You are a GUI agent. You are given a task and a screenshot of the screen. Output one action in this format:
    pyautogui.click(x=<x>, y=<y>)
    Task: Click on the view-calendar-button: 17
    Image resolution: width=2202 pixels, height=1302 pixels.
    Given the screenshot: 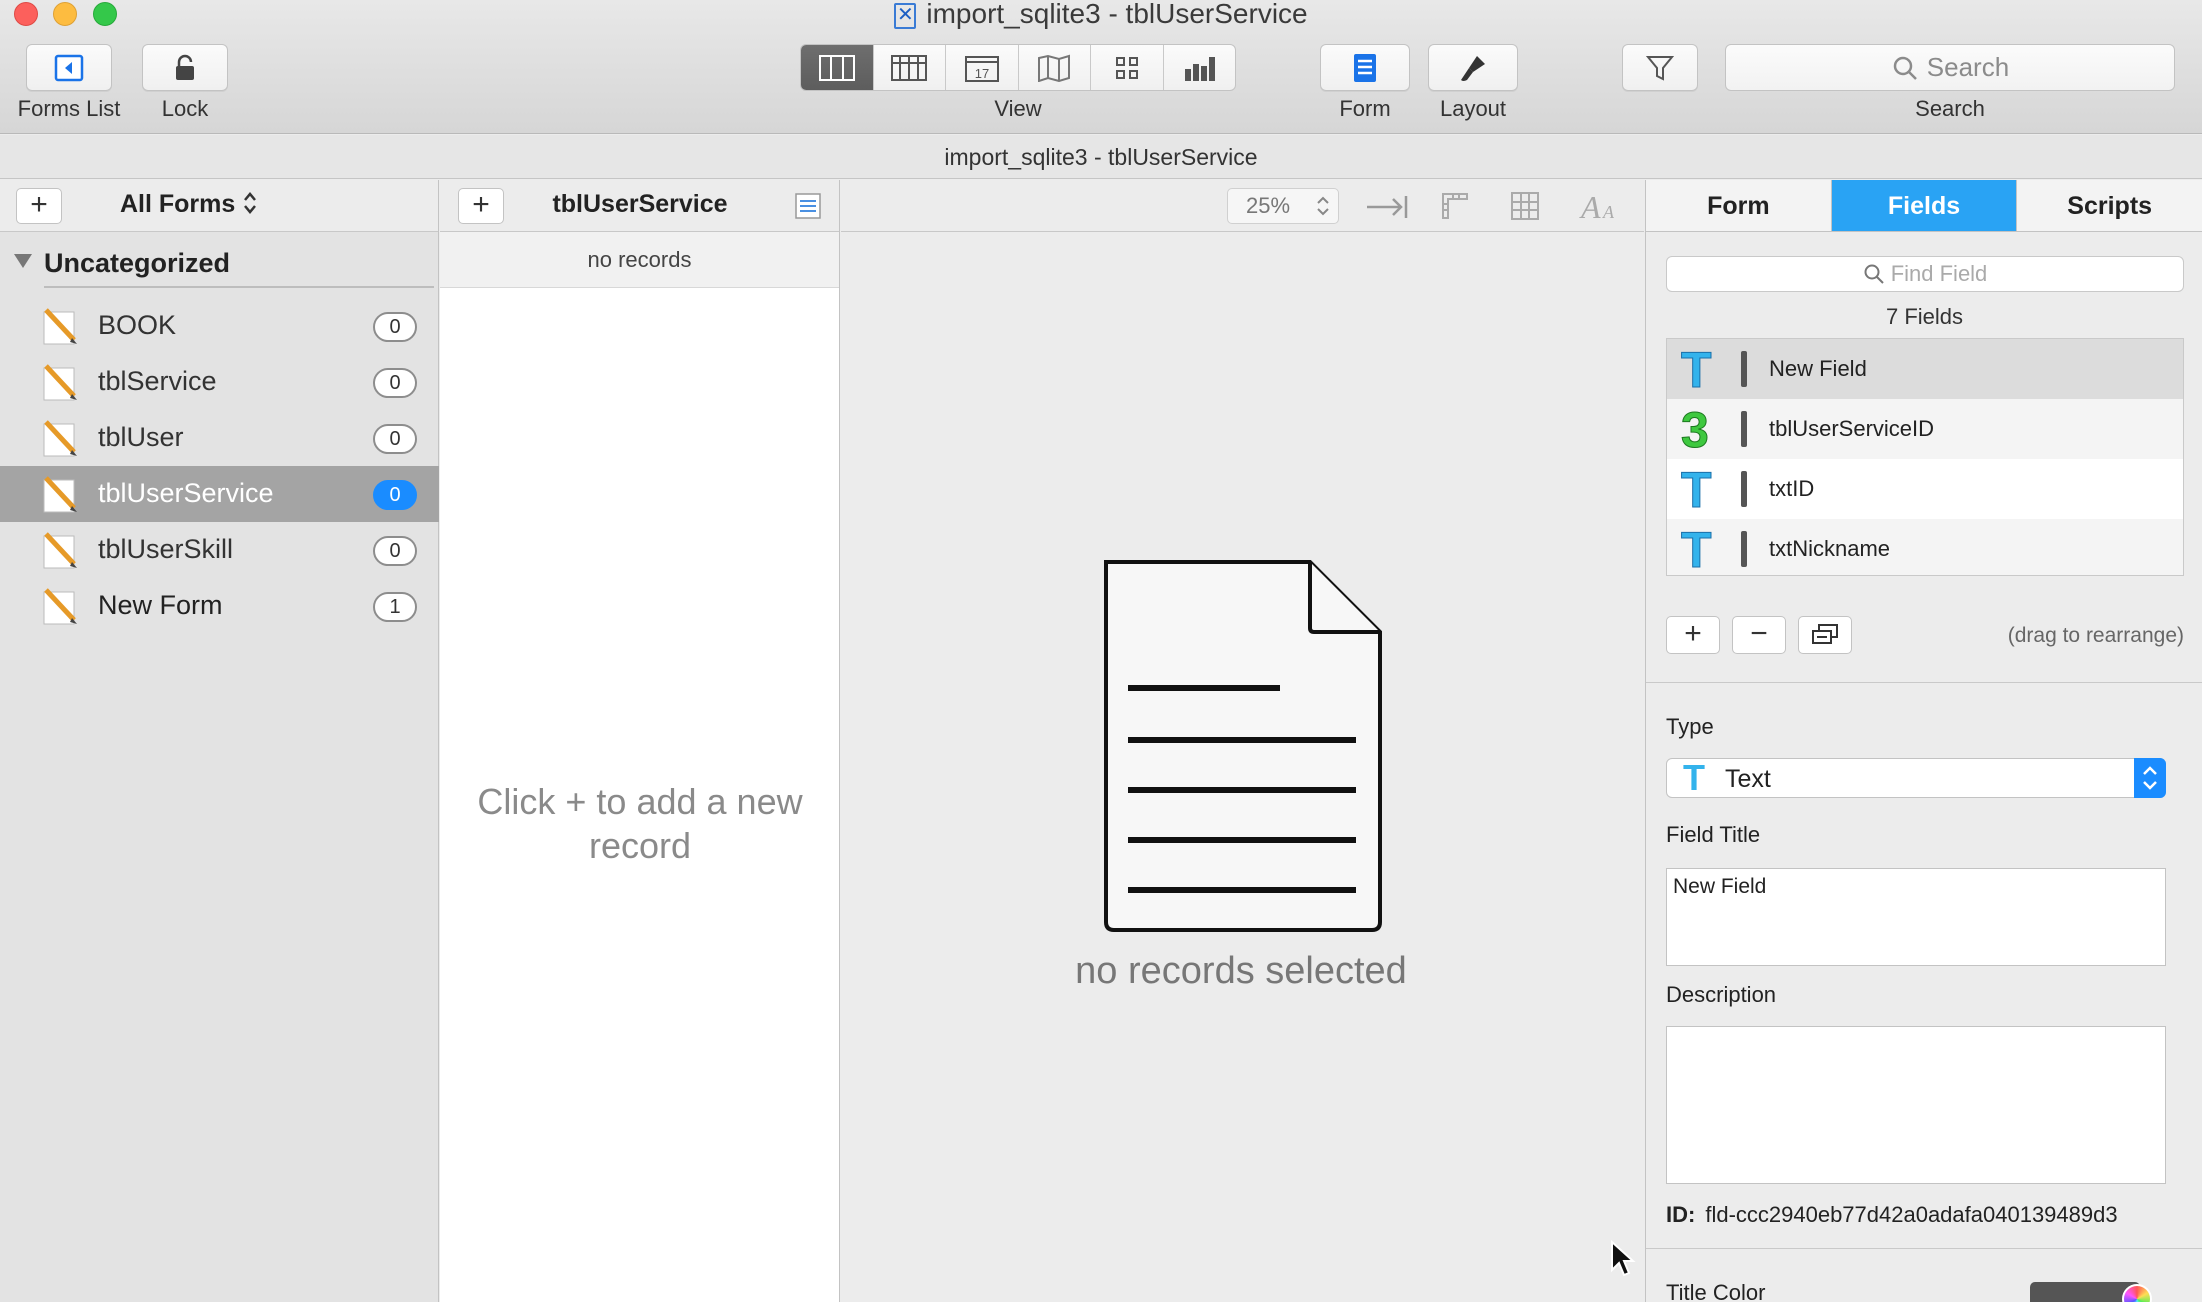 What is the action you would take?
    pyautogui.click(x=982, y=67)
    